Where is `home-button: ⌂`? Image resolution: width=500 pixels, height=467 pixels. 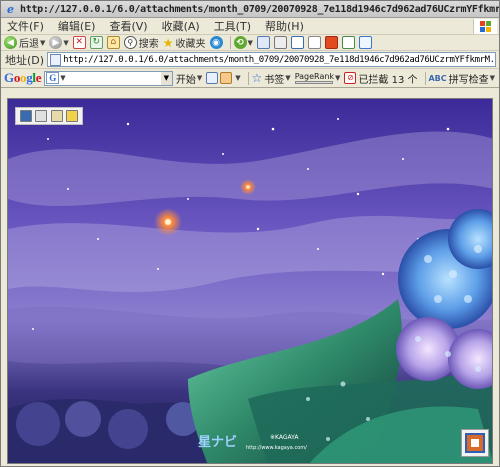
home-button: ⌂ is located at coordinates (113, 42).